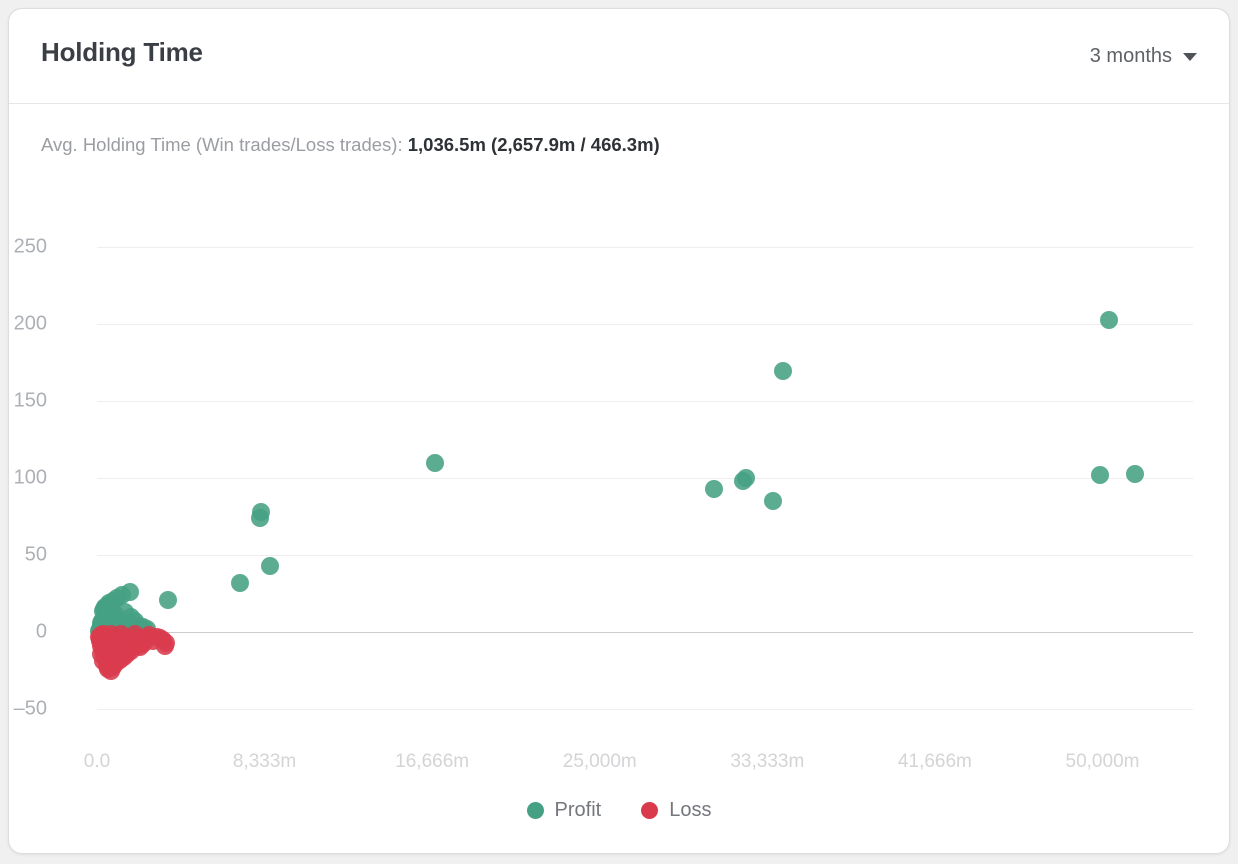 Image resolution: width=1238 pixels, height=864 pixels. What do you see at coordinates (934, 761) in the screenshot?
I see `x-axis-tick-label: 41,666m` at bounding box center [934, 761].